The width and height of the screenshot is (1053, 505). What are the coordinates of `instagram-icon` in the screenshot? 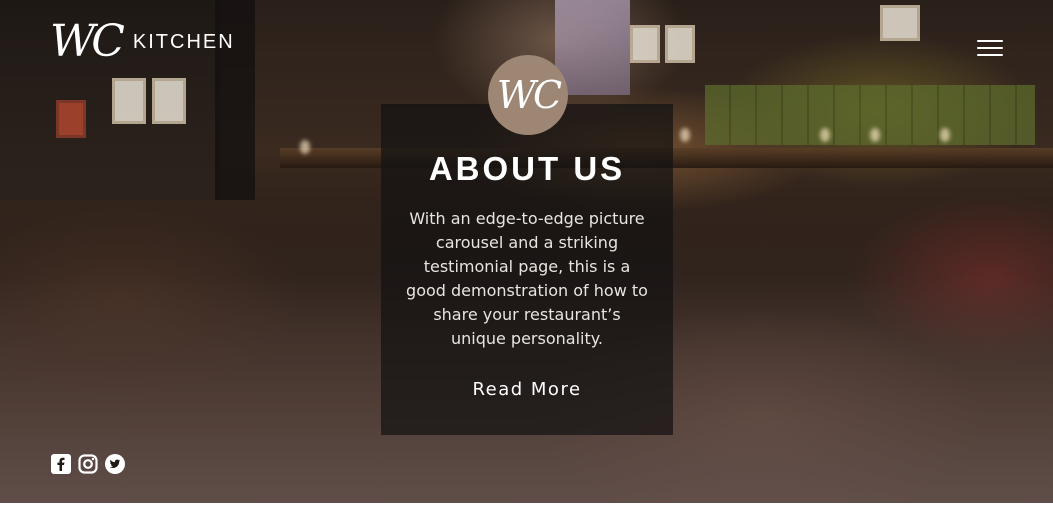 It's located at (88, 464).